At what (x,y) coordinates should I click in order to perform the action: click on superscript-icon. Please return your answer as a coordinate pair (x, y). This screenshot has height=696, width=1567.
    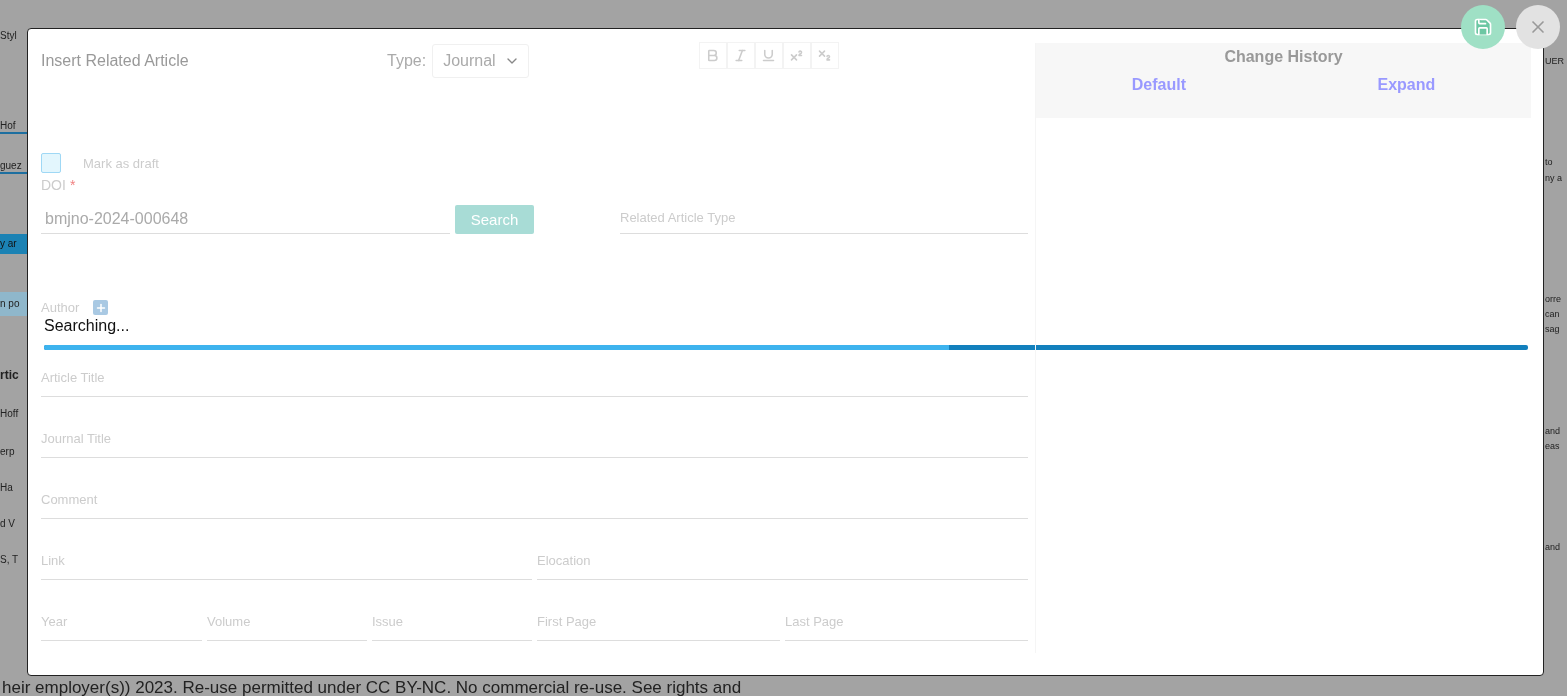
    Looking at the image, I should click on (797, 55).